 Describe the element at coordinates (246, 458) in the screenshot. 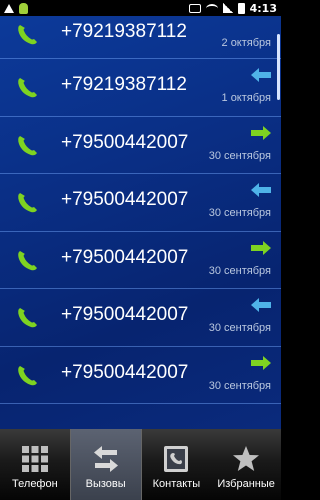

I see `star-icon` at that location.